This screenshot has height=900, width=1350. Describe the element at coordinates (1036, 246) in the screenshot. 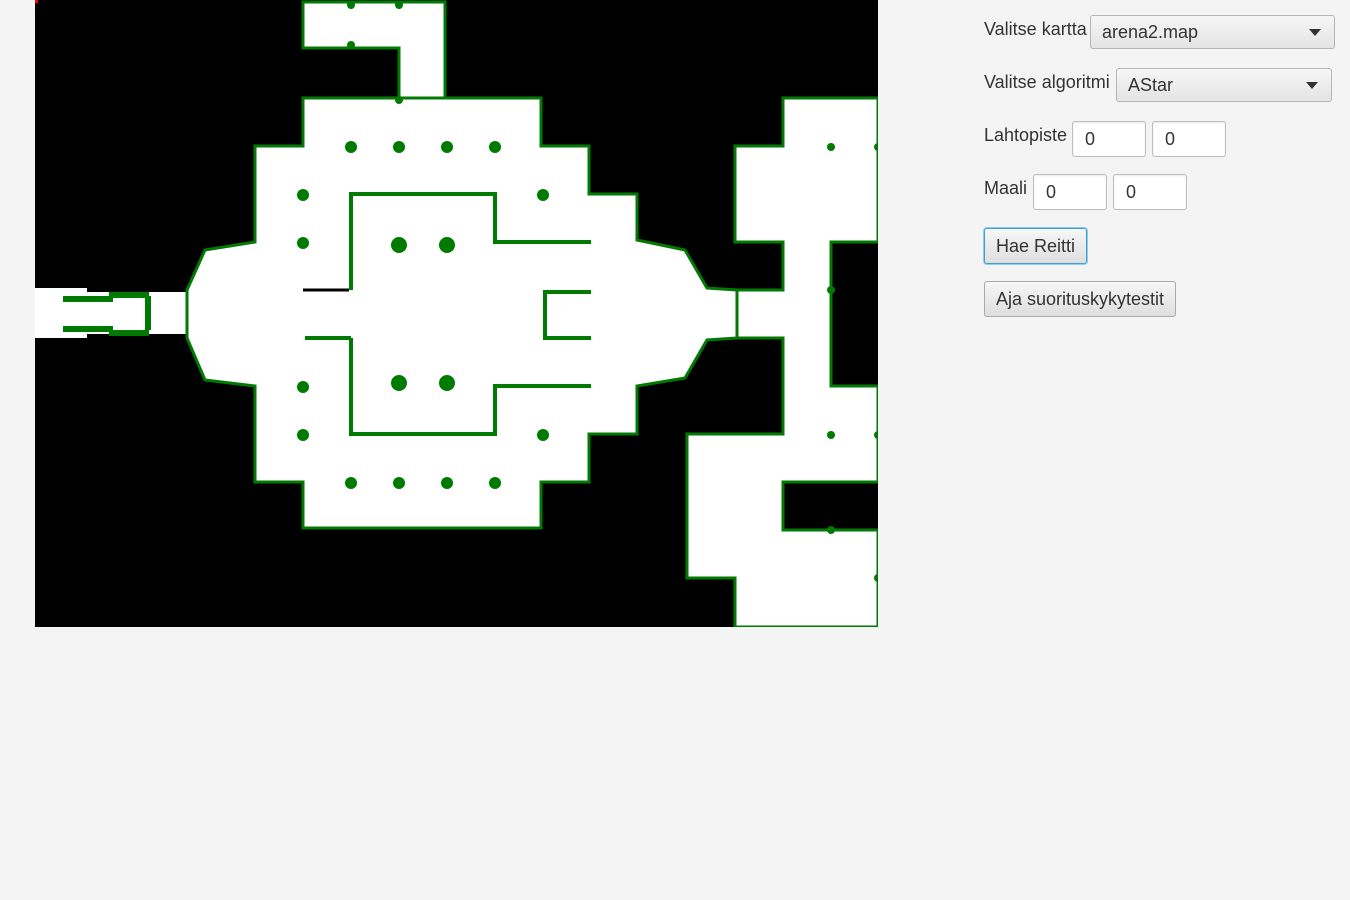

I see `find-route-button: Hae Reitti` at that location.